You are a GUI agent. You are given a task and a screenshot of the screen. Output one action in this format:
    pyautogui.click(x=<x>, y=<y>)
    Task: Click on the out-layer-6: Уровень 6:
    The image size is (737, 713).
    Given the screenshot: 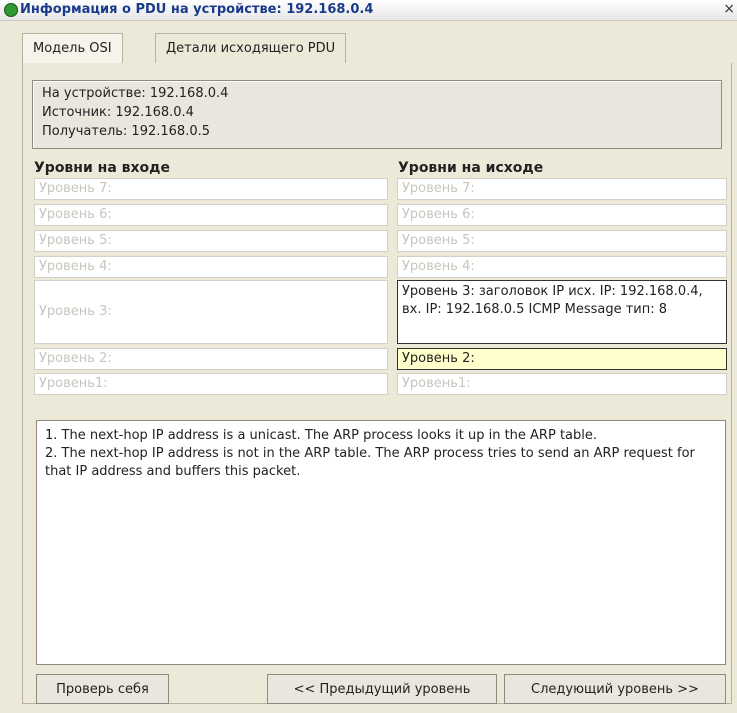 What is the action you would take?
    pyautogui.click(x=562, y=215)
    